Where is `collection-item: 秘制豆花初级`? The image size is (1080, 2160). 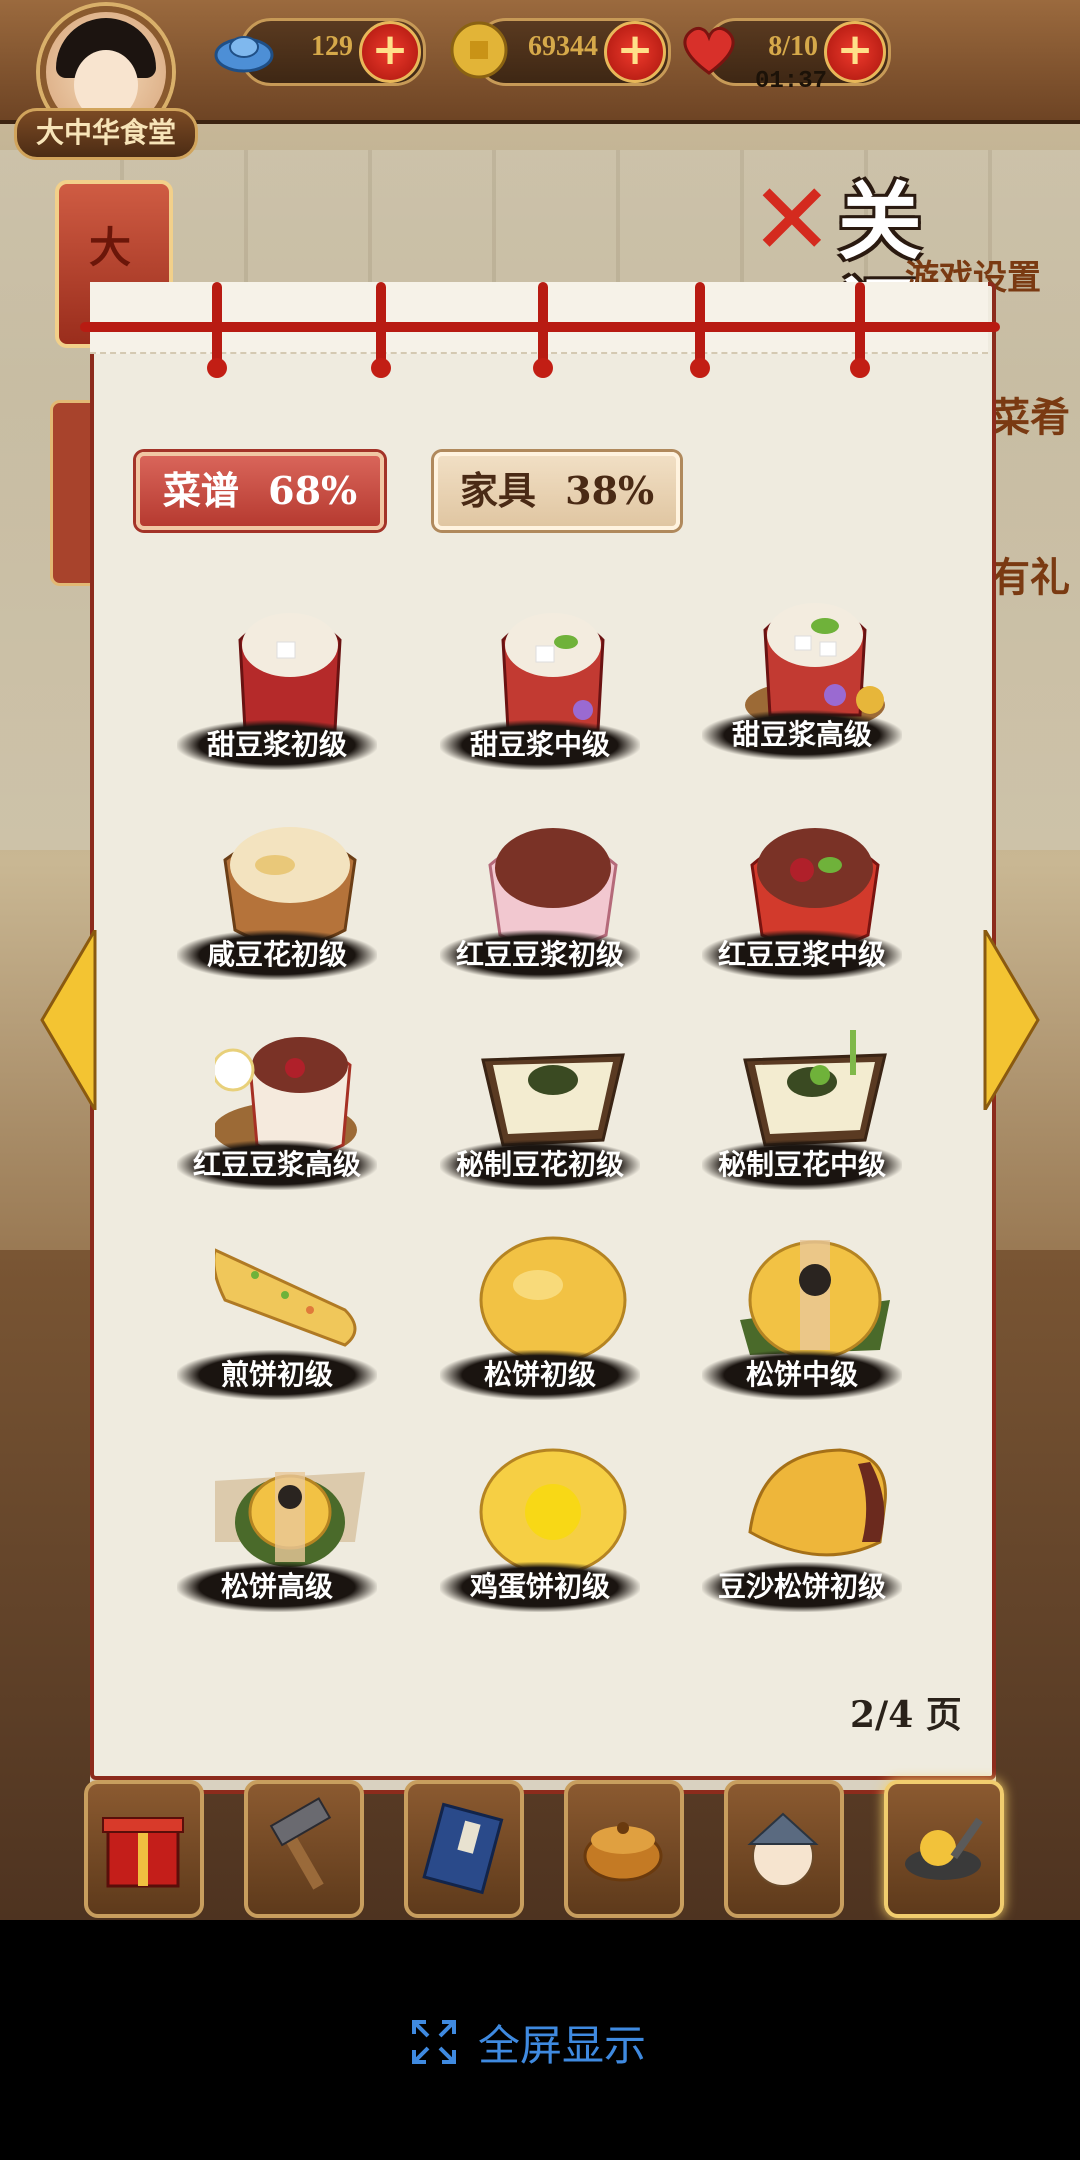
collection-item: 秘制豆花初级 is located at coordinates (544, 1120).